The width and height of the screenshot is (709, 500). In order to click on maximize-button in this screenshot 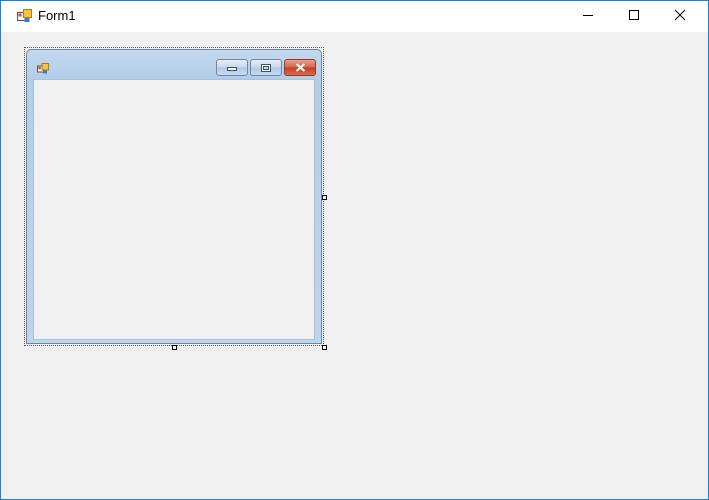, I will do `click(634, 16)`.